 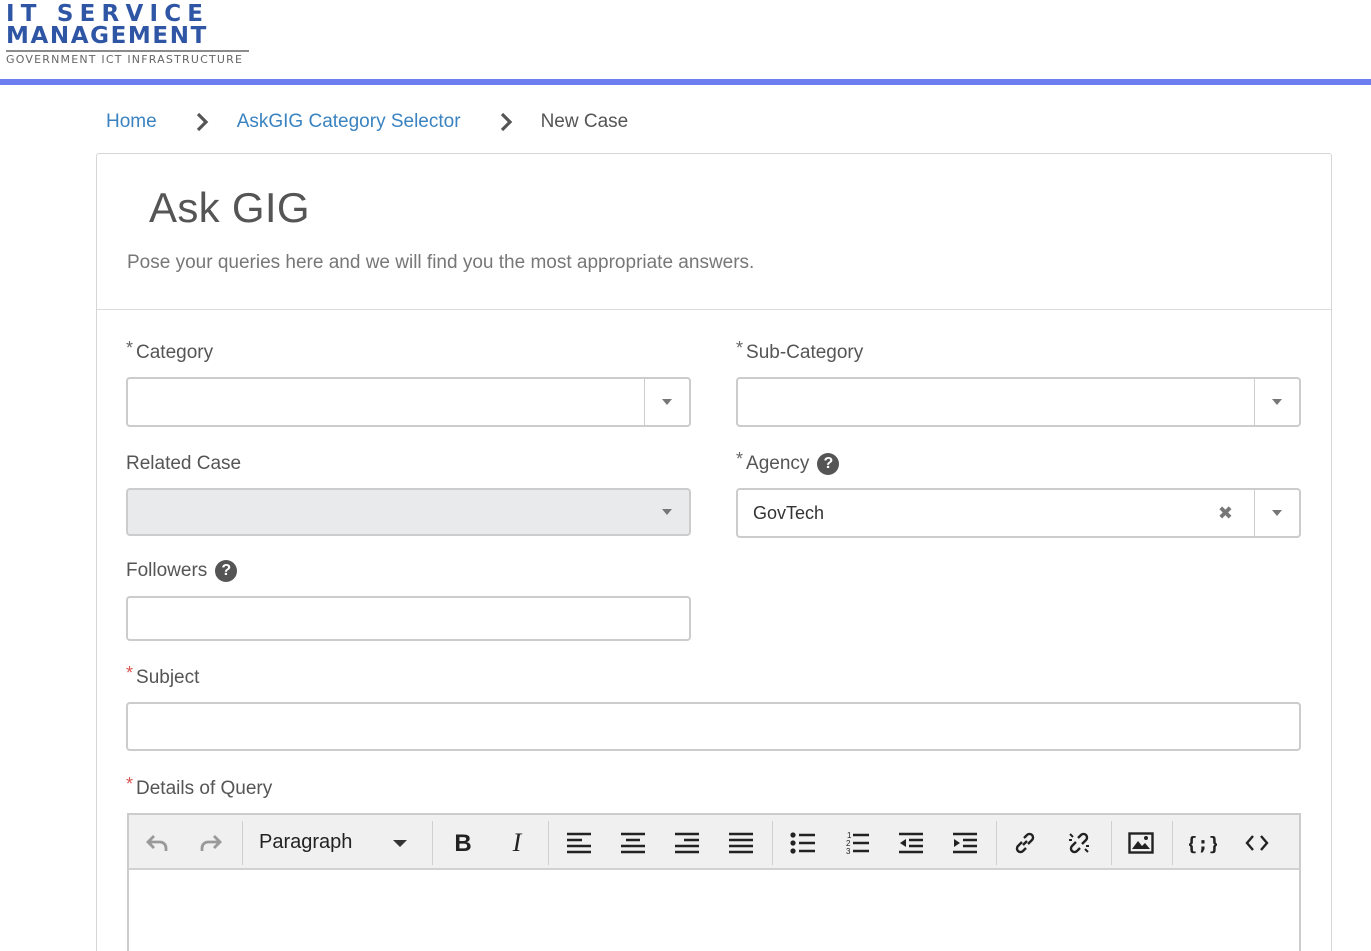 What do you see at coordinates (408, 402) in the screenshot?
I see `category-select` at bounding box center [408, 402].